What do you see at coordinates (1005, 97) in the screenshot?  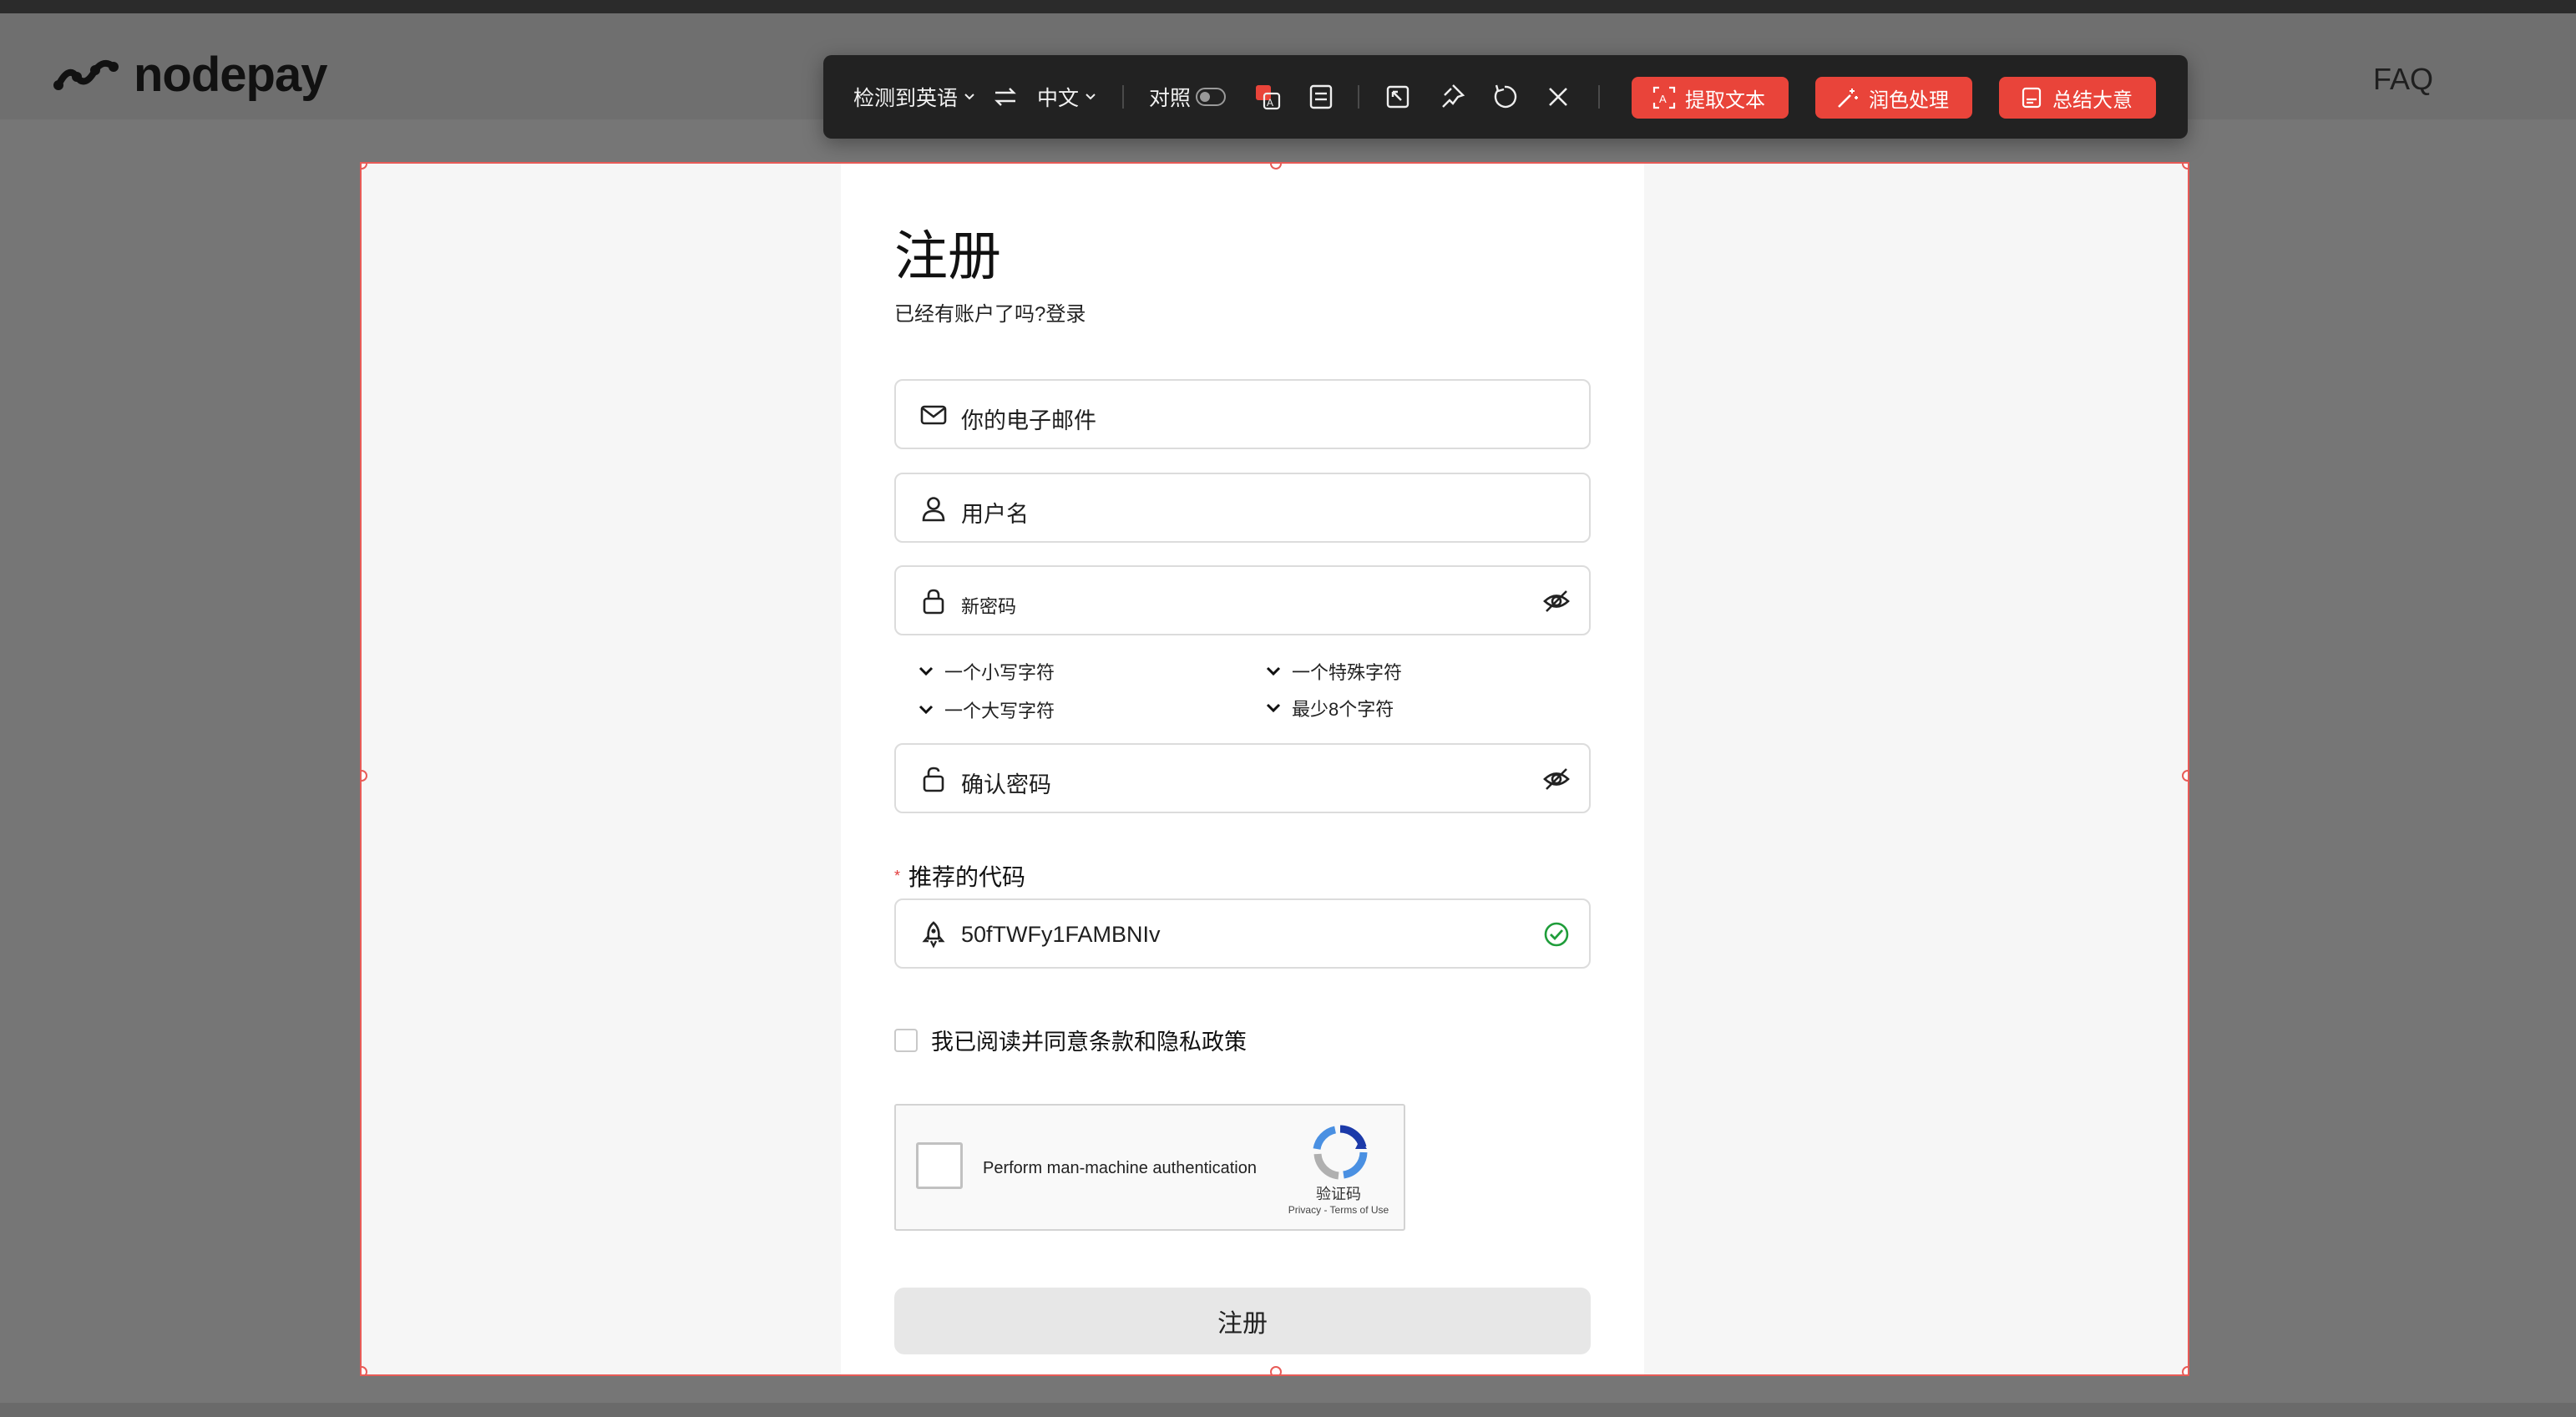 I see `swap-languages-icon` at bounding box center [1005, 97].